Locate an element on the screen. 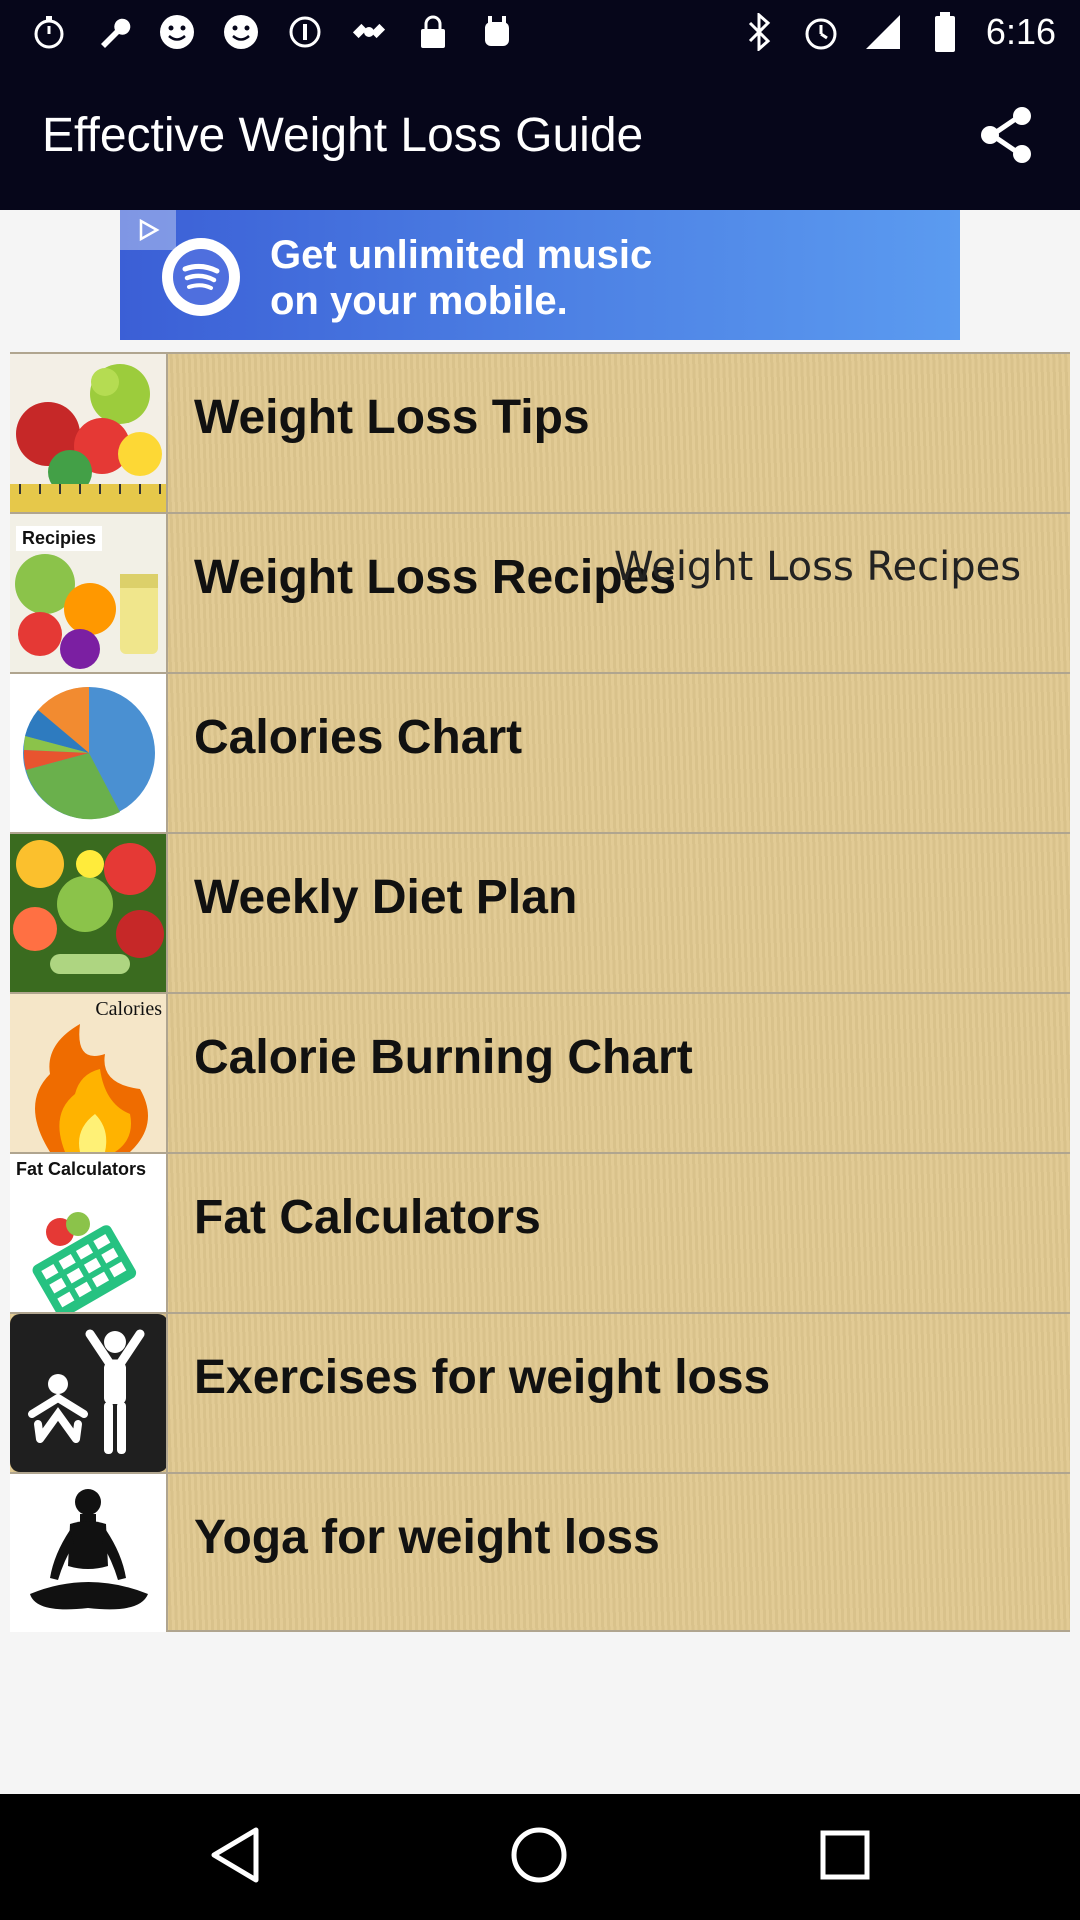  ad-banner: Get unlimited music on your mobile. is located at coordinates (540, 275).